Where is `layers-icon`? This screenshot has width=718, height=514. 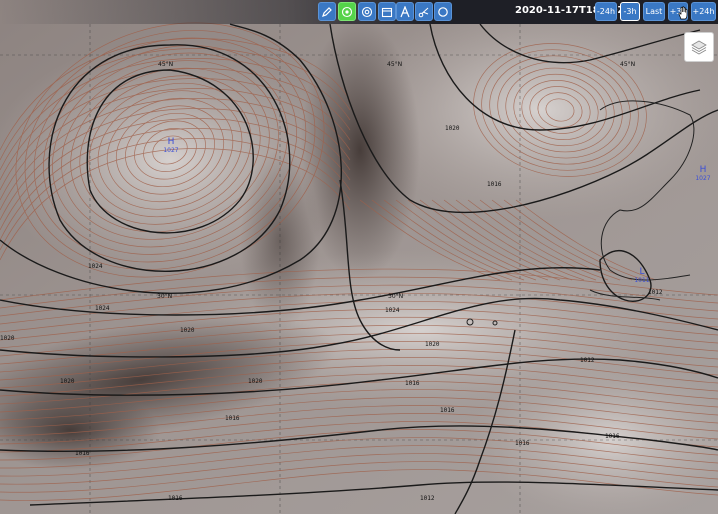
layers-icon is located at coordinates (699, 47).